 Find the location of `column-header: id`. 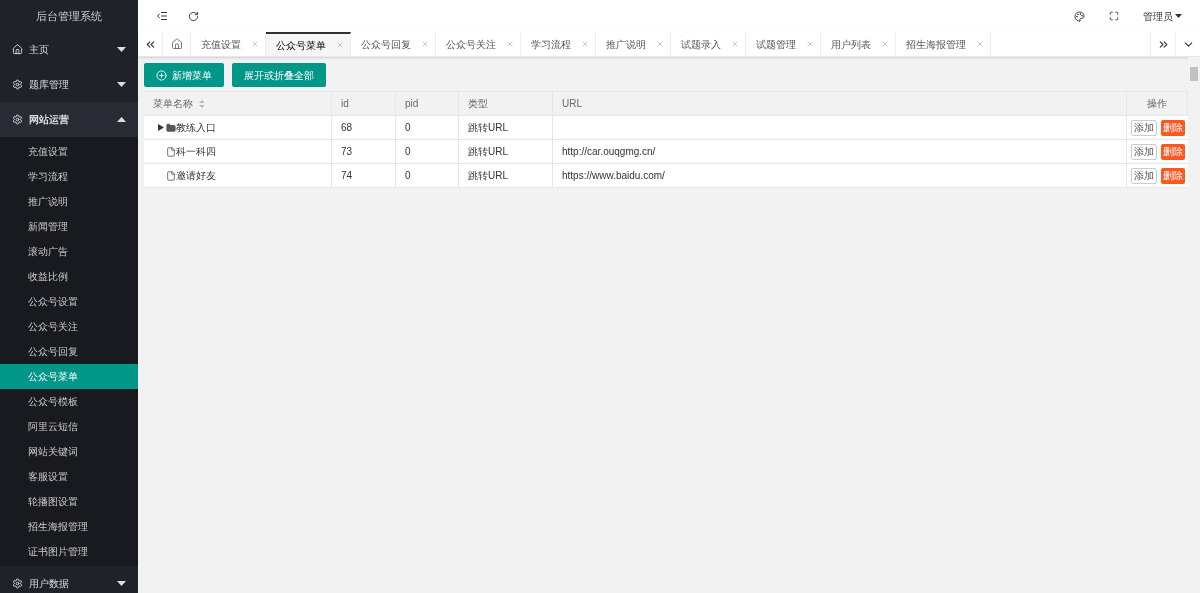

column-header: id is located at coordinates (345, 104).